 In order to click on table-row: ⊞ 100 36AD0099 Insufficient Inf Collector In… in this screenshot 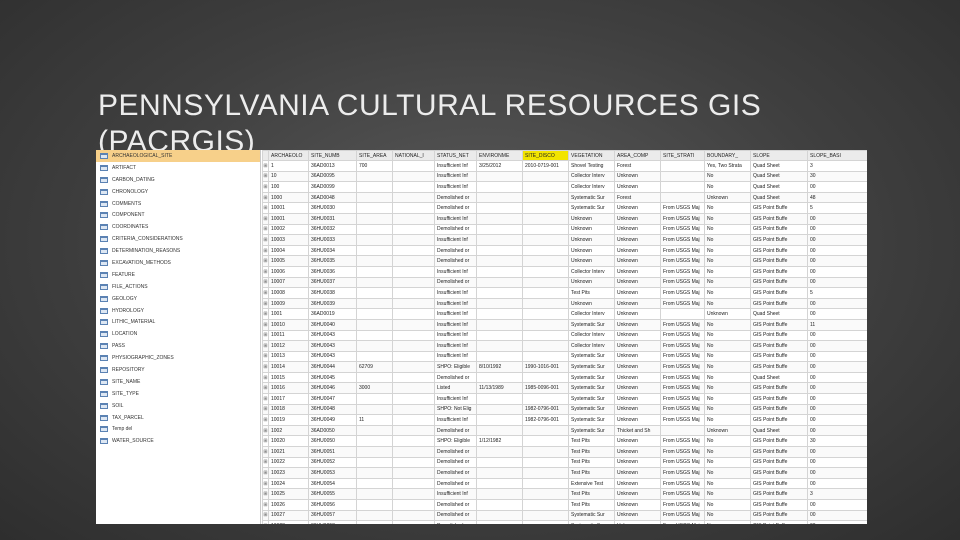, I will do `click(564, 187)`.